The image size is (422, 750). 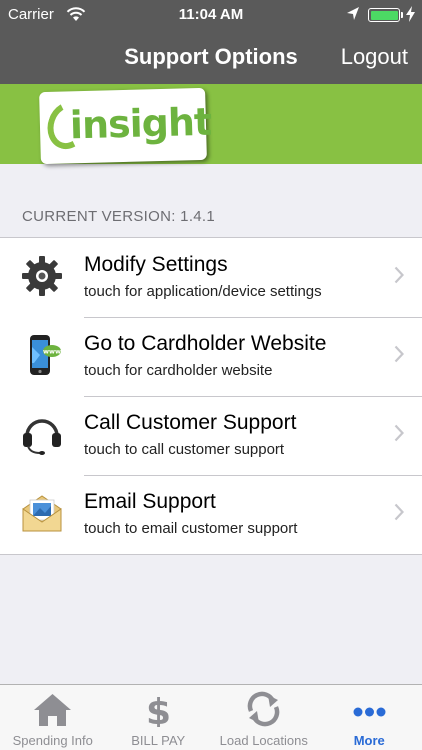 I want to click on row-title: Modify Settings, so click(x=156, y=264).